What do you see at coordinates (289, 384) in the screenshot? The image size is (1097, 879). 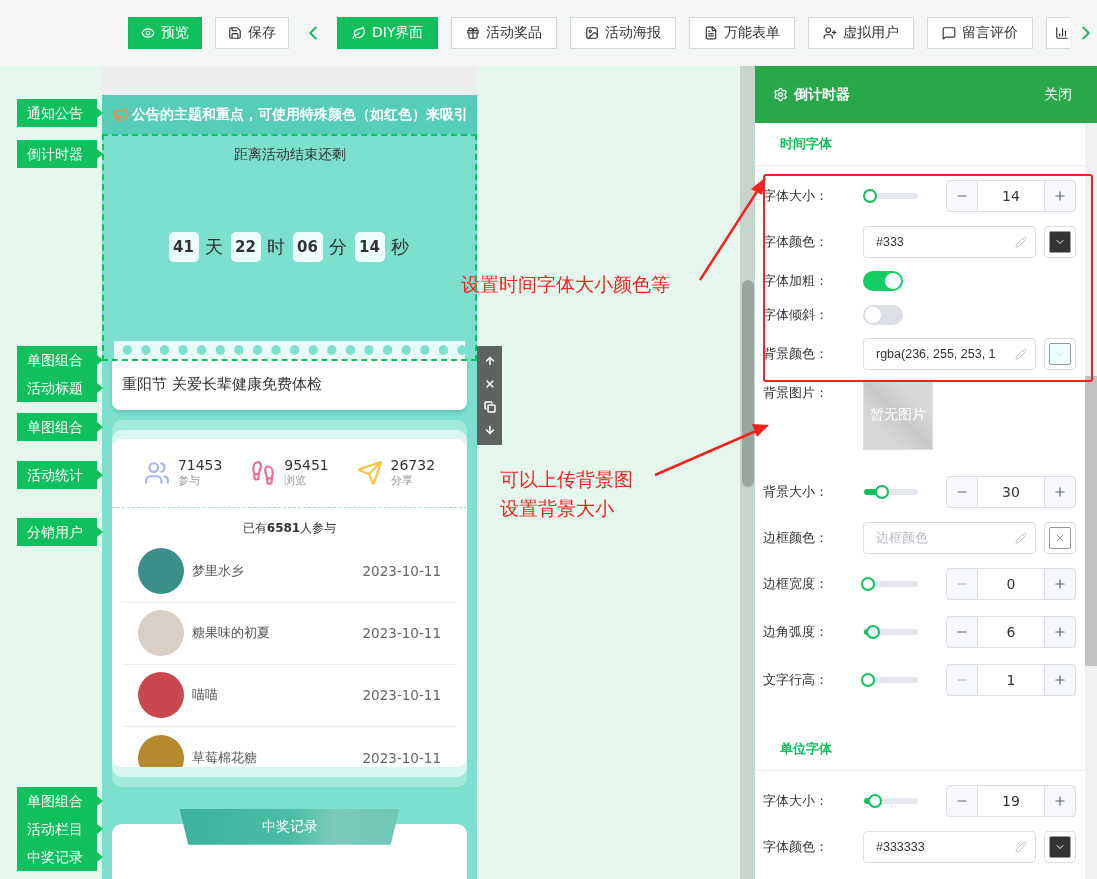 I see `activity-title: 重阳节 关爱长辈健康免费体检` at bounding box center [289, 384].